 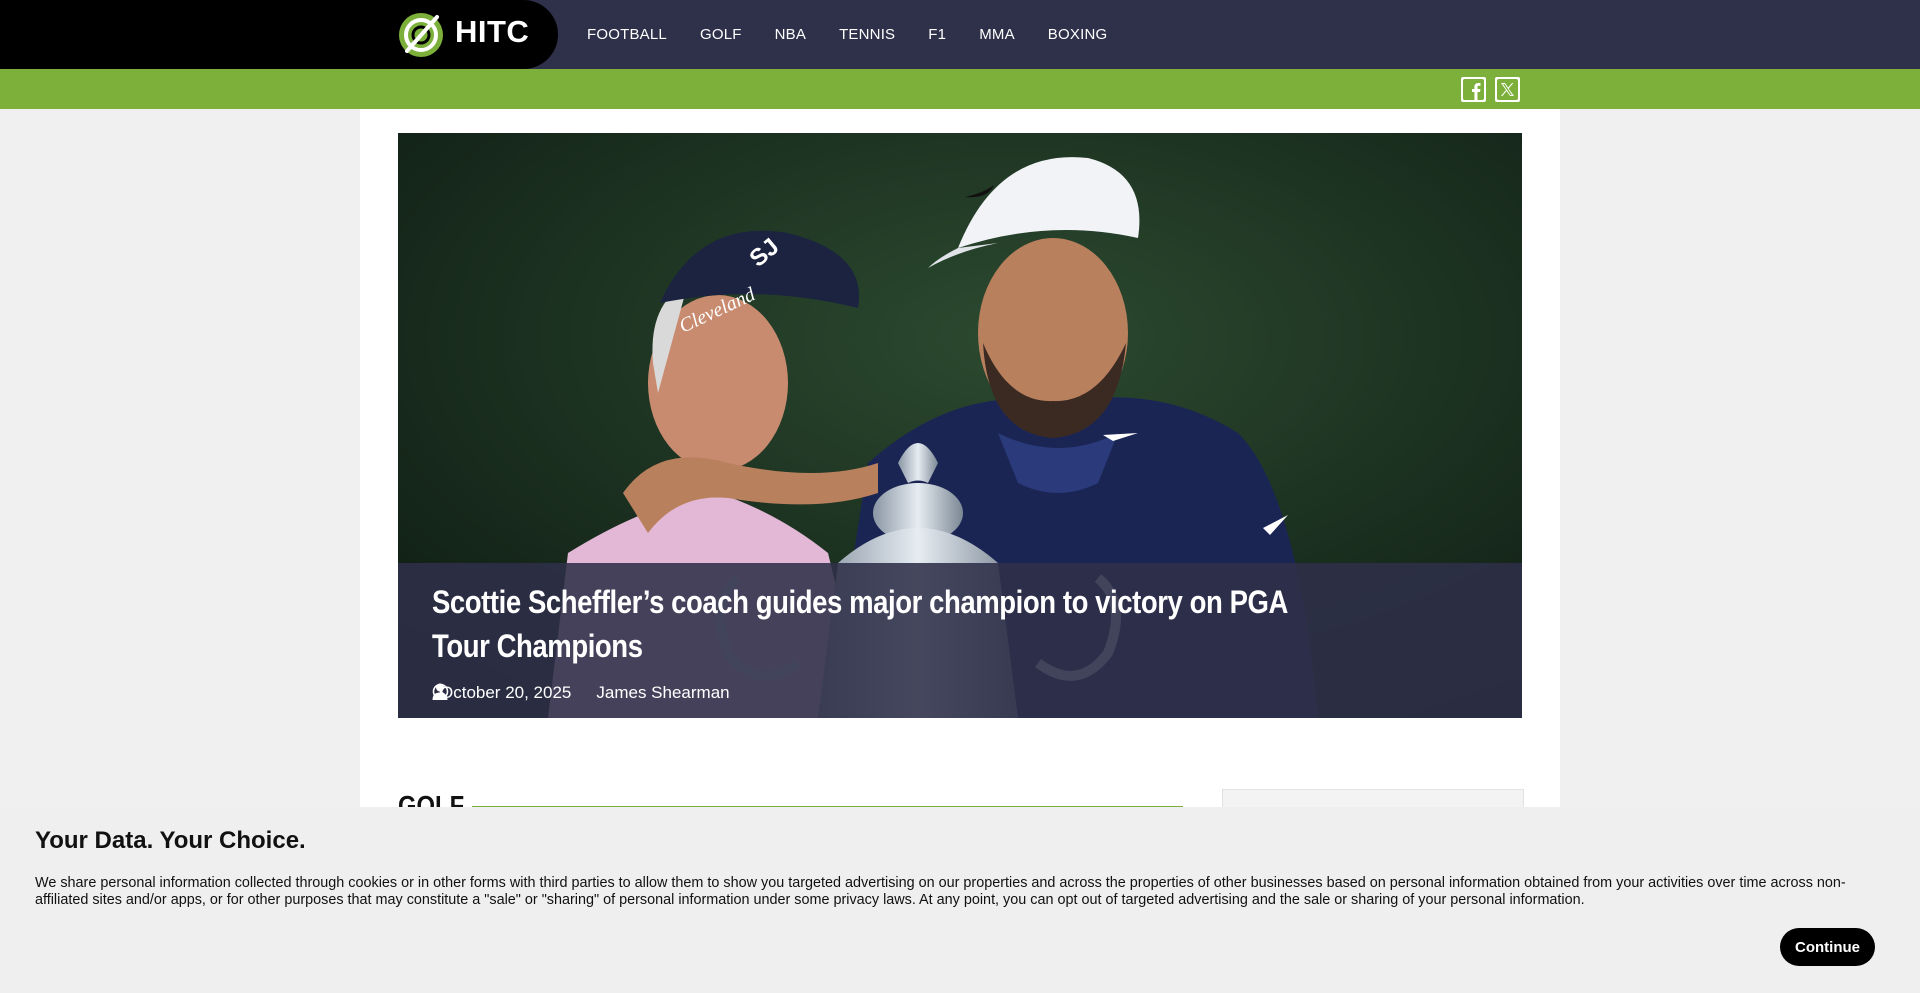 I want to click on facebook-link, so click(x=1473, y=89).